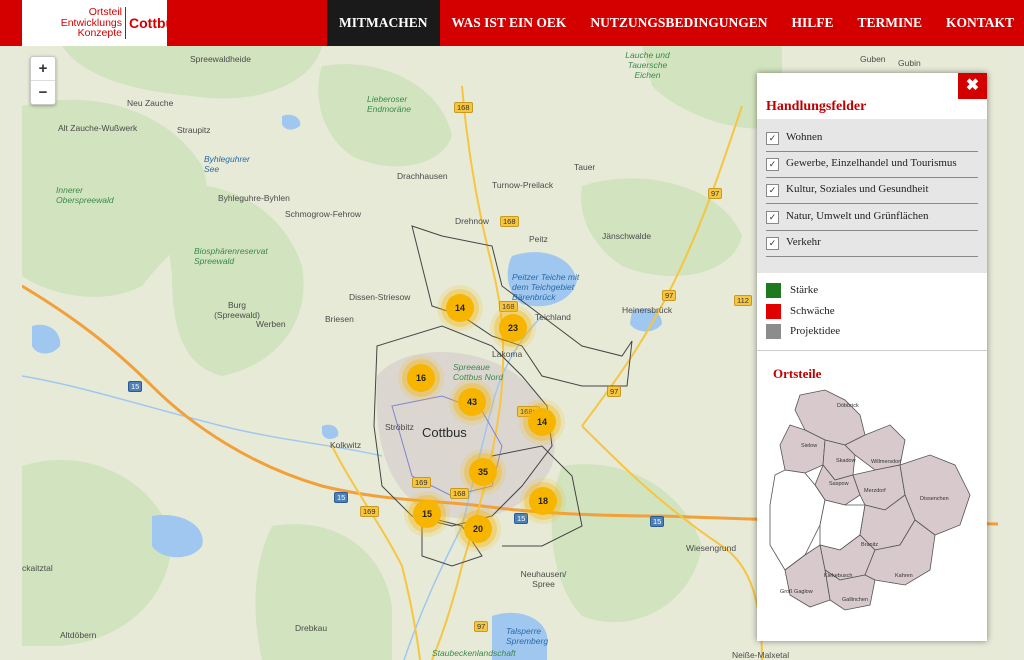 The width and height of the screenshot is (1024, 660). What do you see at coordinates (846, 461) in the screenshot?
I see `district-label: Skadow` at bounding box center [846, 461].